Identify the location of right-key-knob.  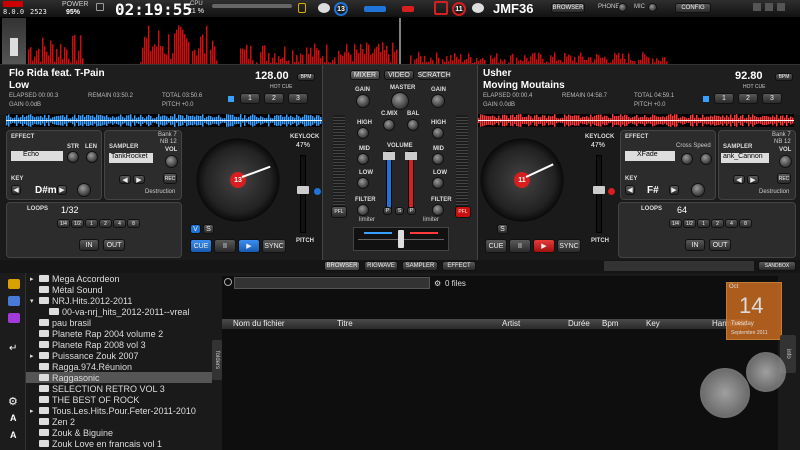
(698, 190).